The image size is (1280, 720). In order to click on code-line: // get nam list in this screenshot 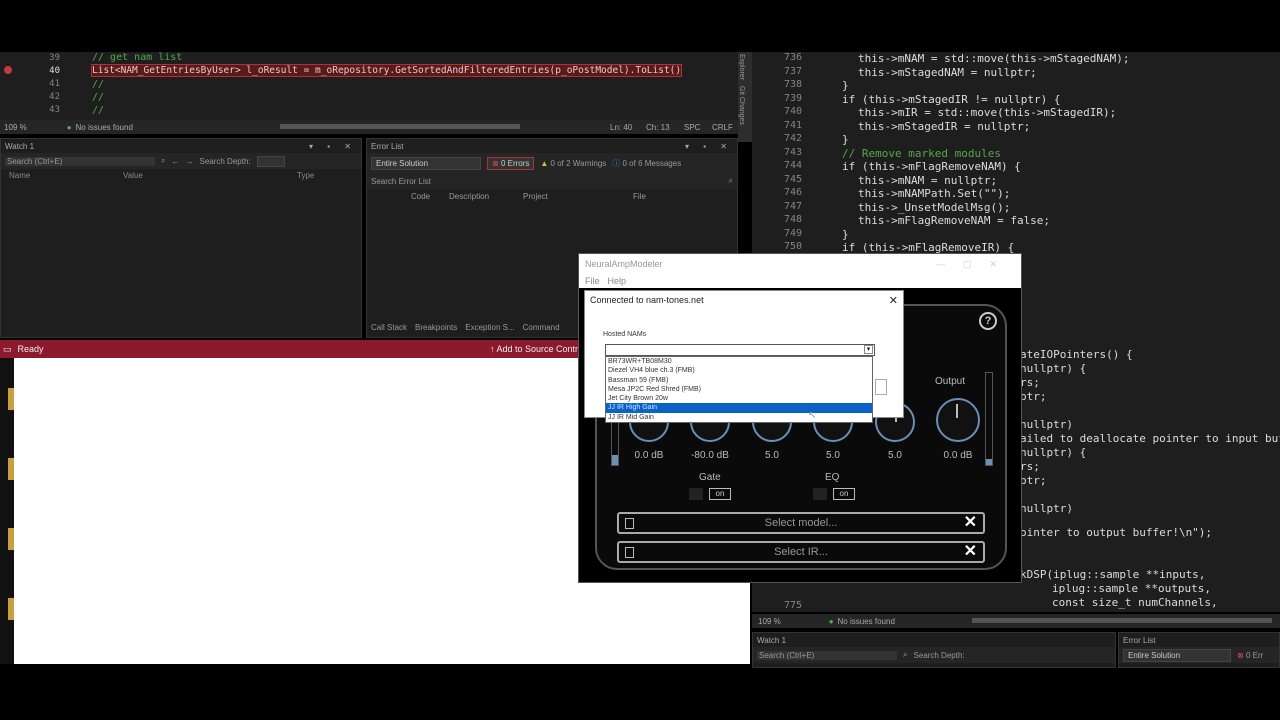, I will do `click(137, 57)`.